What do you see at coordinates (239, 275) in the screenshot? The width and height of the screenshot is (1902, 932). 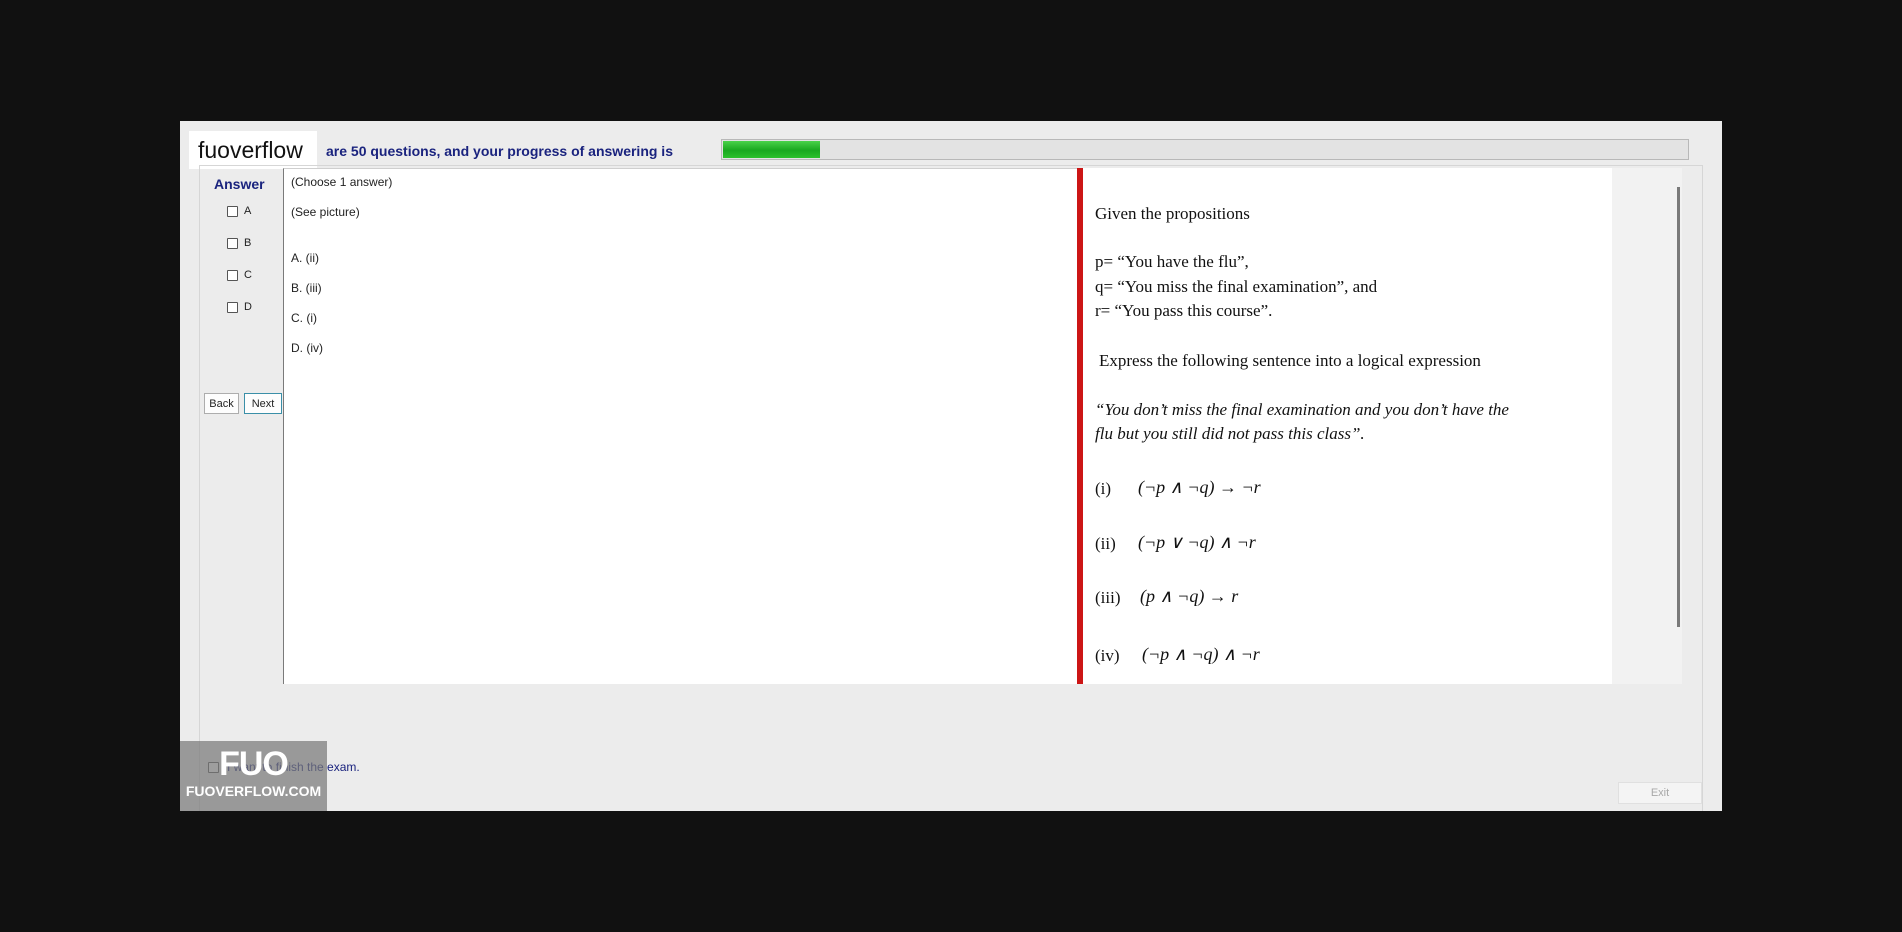 I see `option-c: C` at bounding box center [239, 275].